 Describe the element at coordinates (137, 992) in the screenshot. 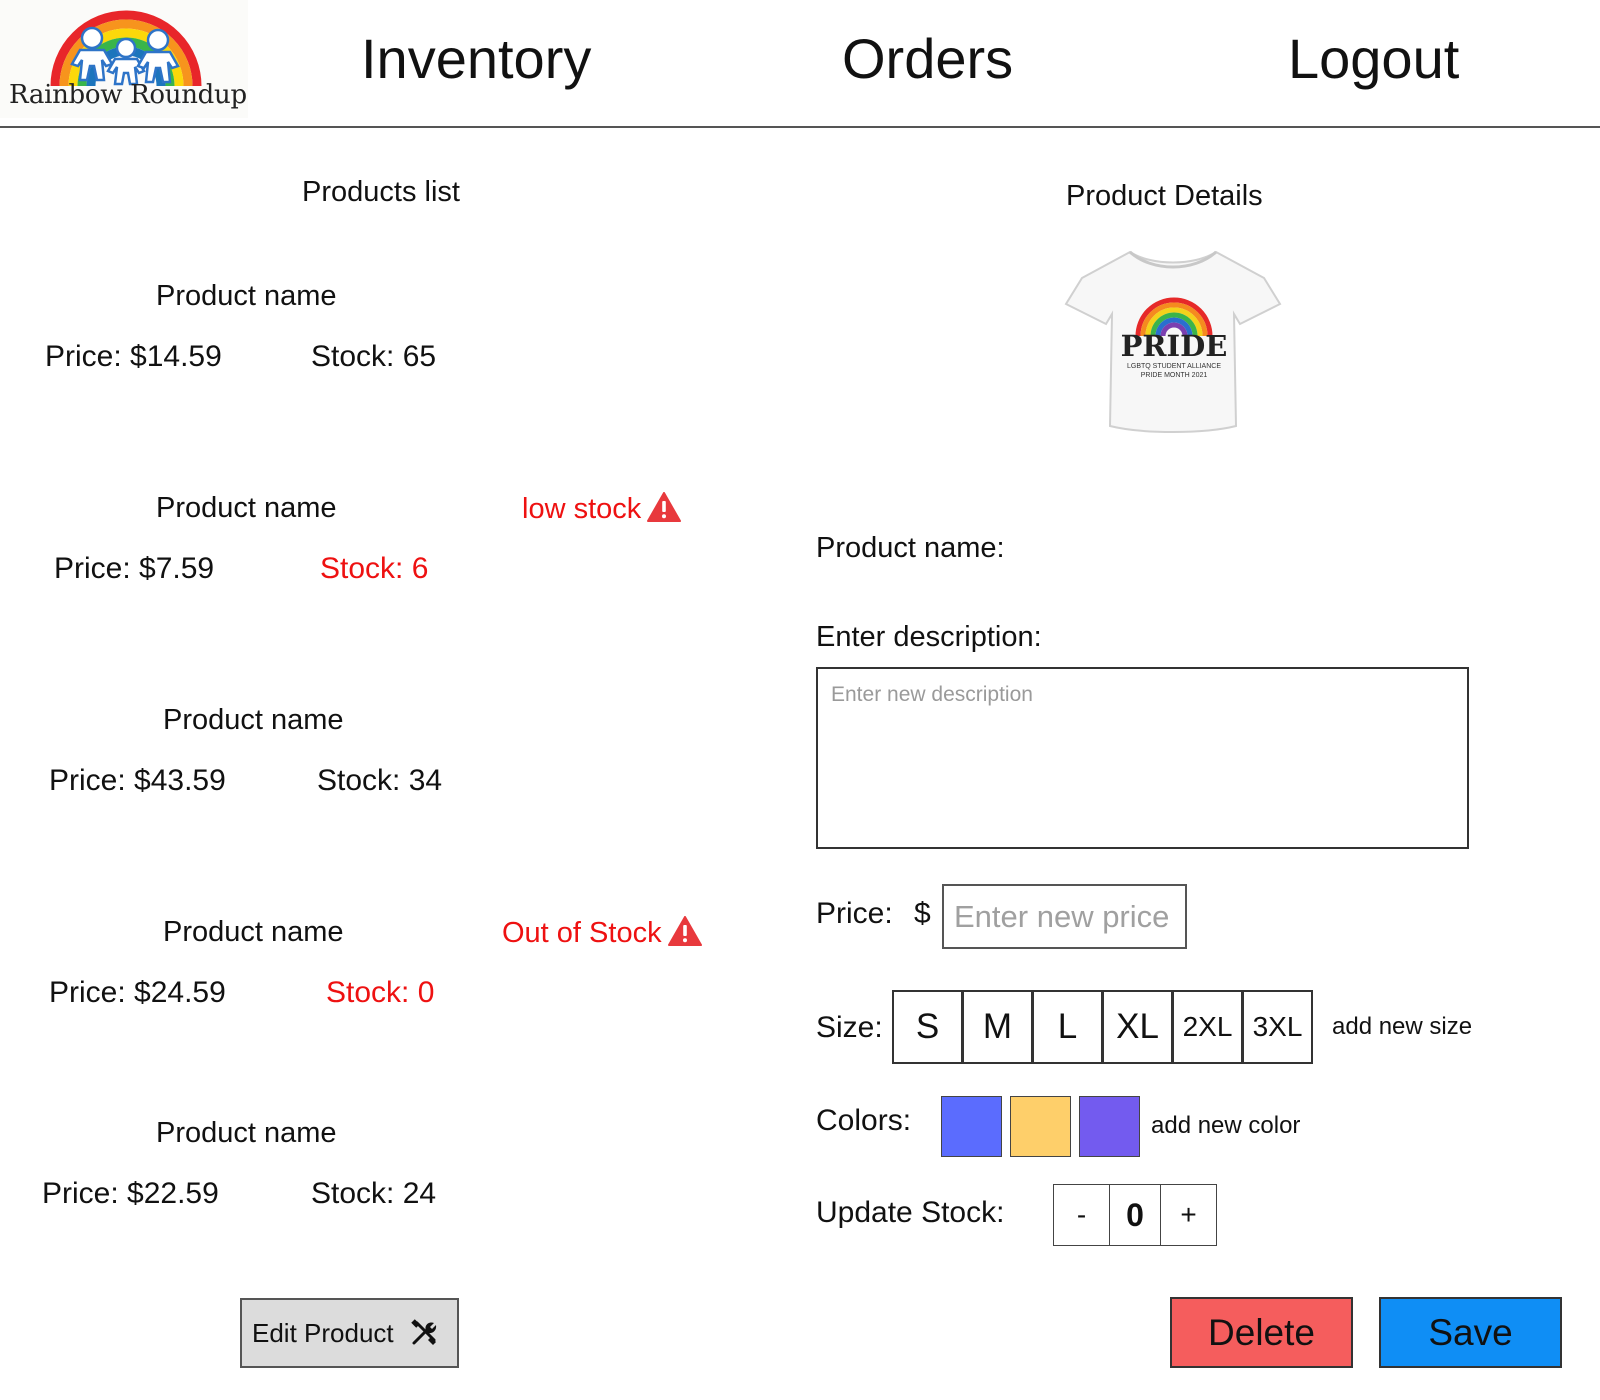

I see `product-price: Price: $24.59` at that location.